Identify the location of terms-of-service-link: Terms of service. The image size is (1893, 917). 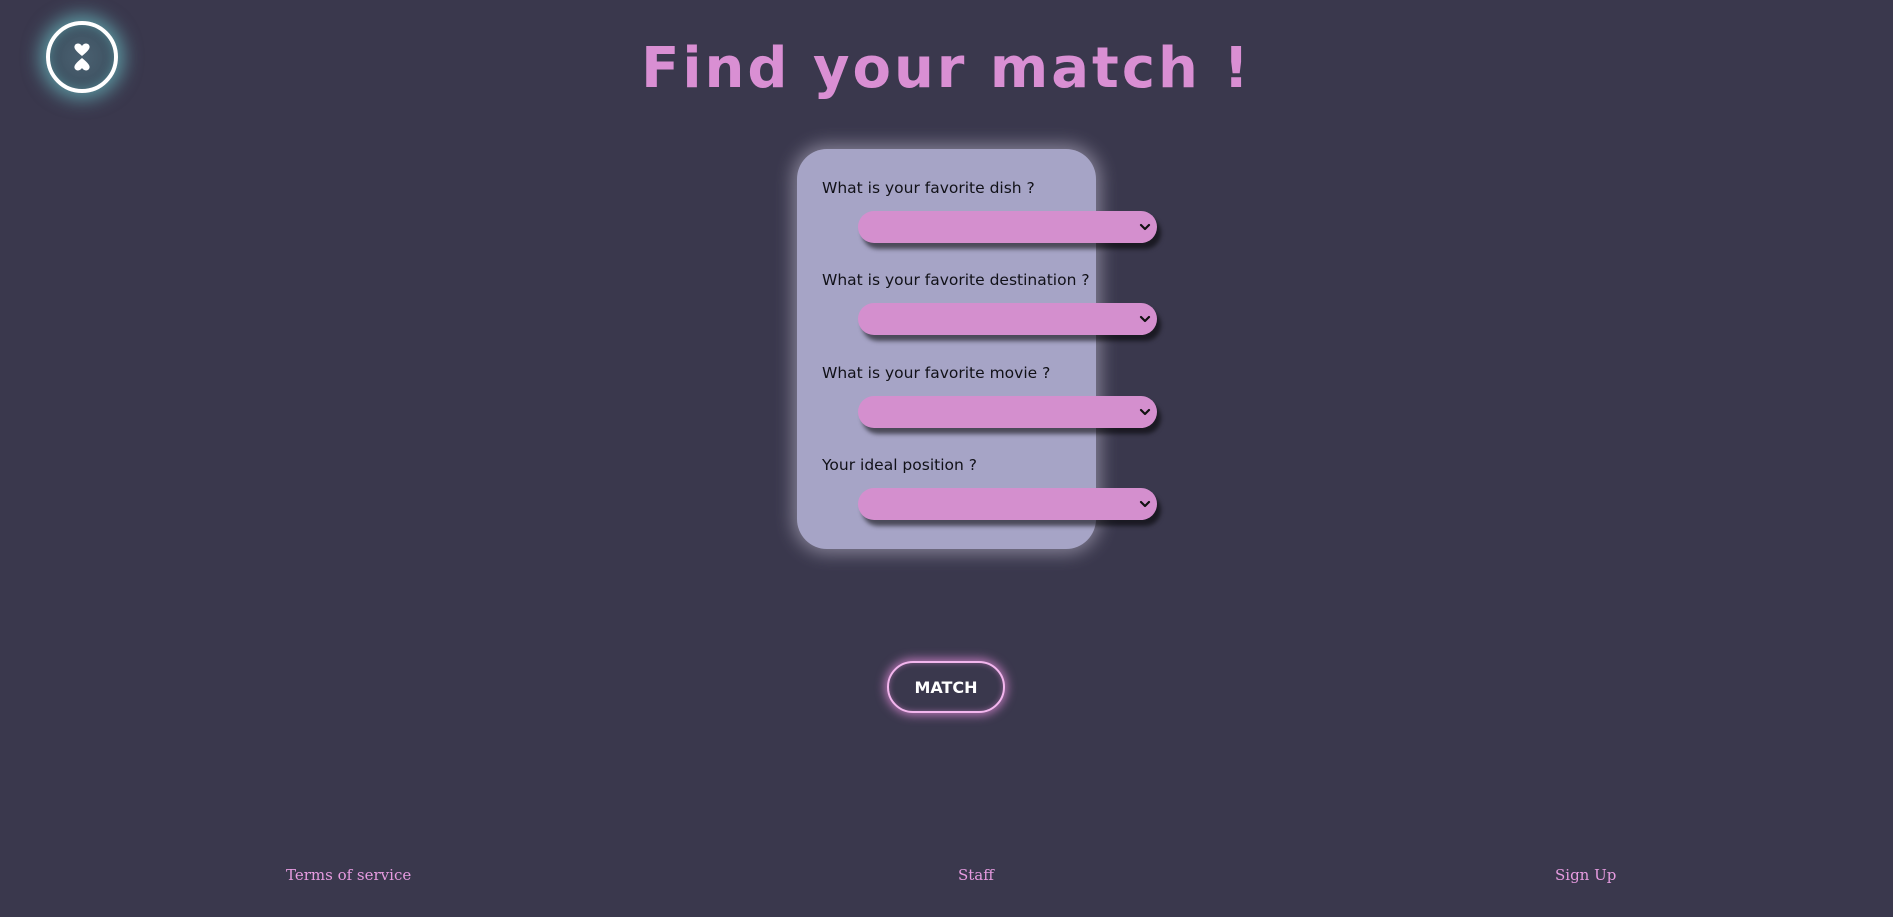
(348, 875).